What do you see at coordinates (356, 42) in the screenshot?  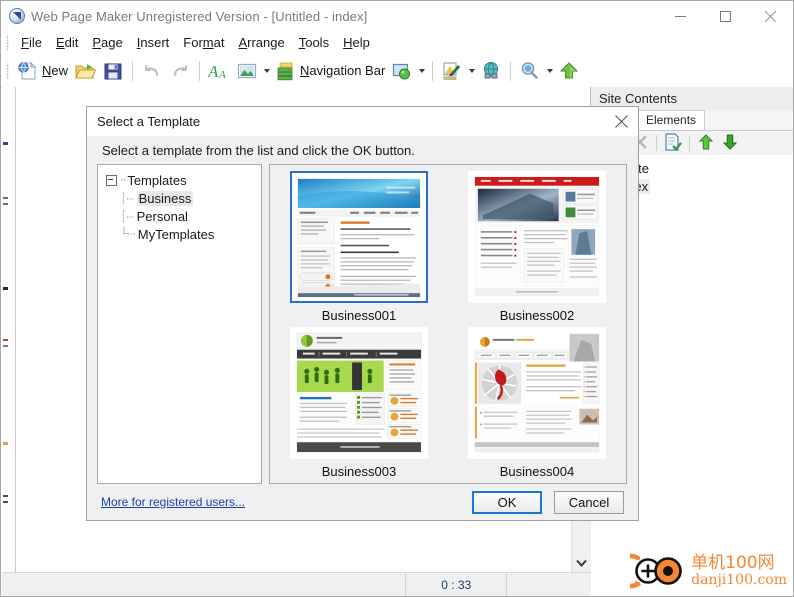 I see `menu-help: Help` at bounding box center [356, 42].